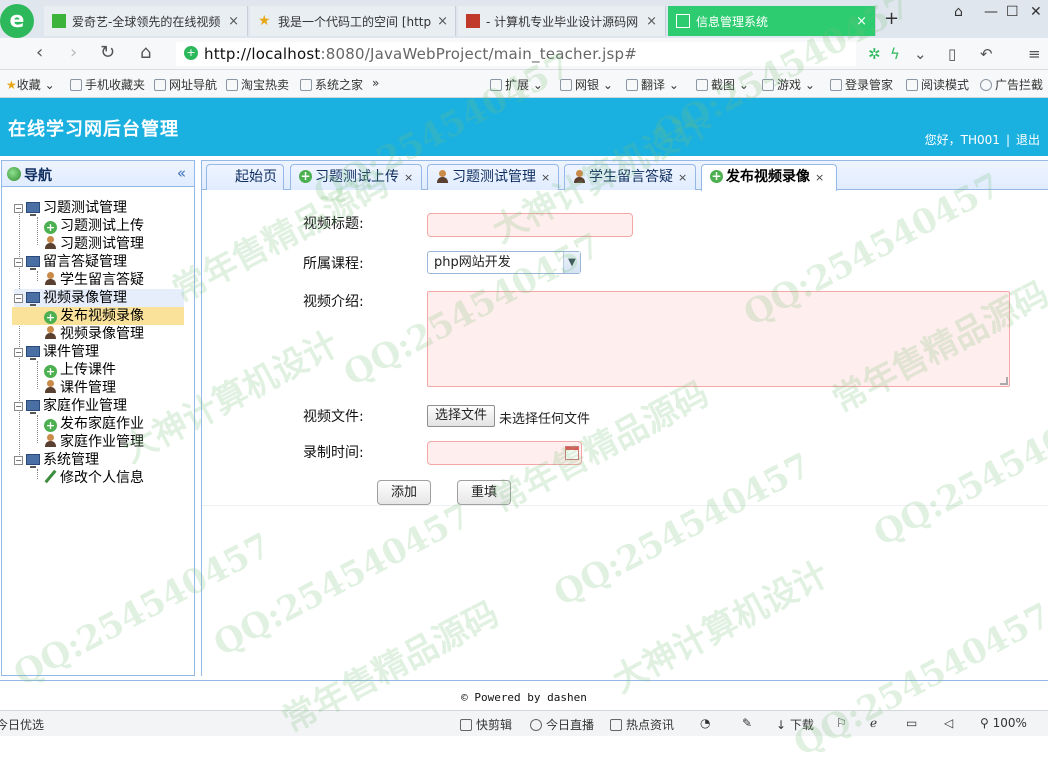 The width and height of the screenshot is (1048, 765). What do you see at coordinates (630, 177) in the screenshot?
I see `tab-student-messages: 学生留言答疑 ×` at bounding box center [630, 177].